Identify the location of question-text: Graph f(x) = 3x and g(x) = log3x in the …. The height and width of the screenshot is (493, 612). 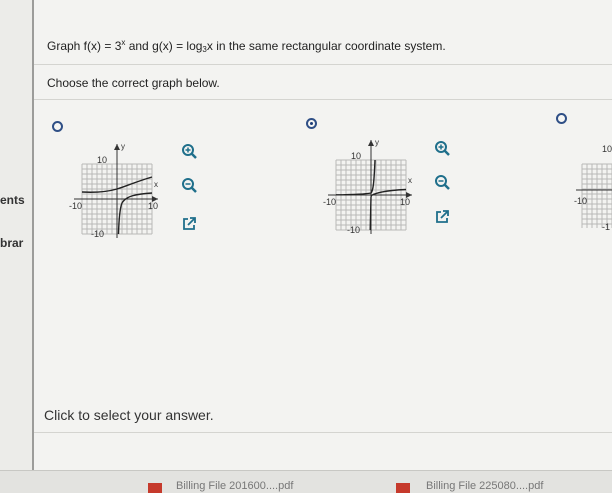
(246, 46).